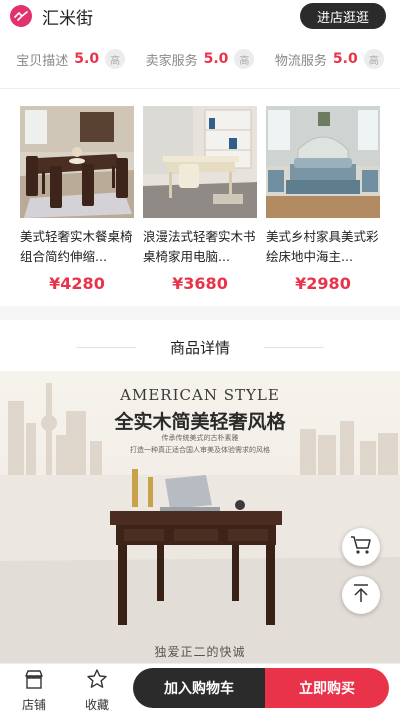 This screenshot has height=711, width=400. I want to click on banner-cn-title: 全实木简美轻奢风格, so click(200, 422).